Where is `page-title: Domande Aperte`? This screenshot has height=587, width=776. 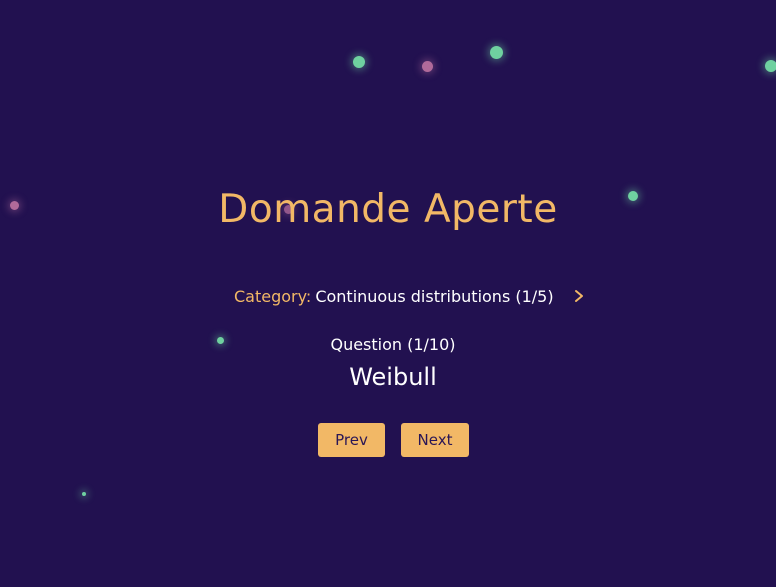
page-title: Domande Aperte is located at coordinates (388, 209).